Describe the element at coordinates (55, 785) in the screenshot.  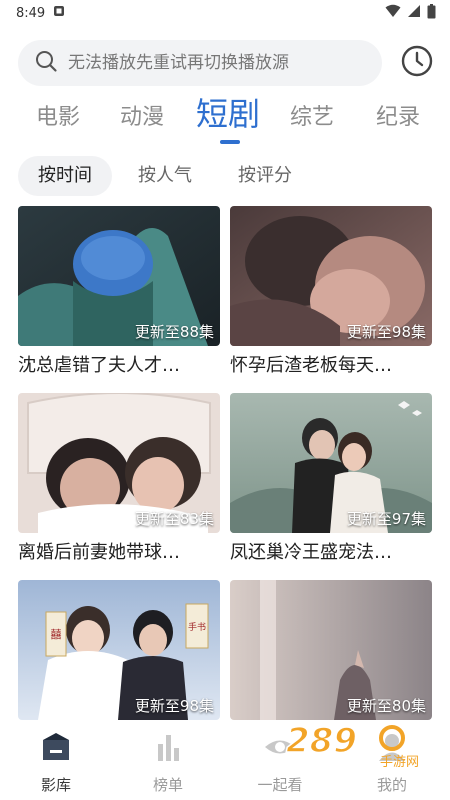
I see `nav-label: 影库` at that location.